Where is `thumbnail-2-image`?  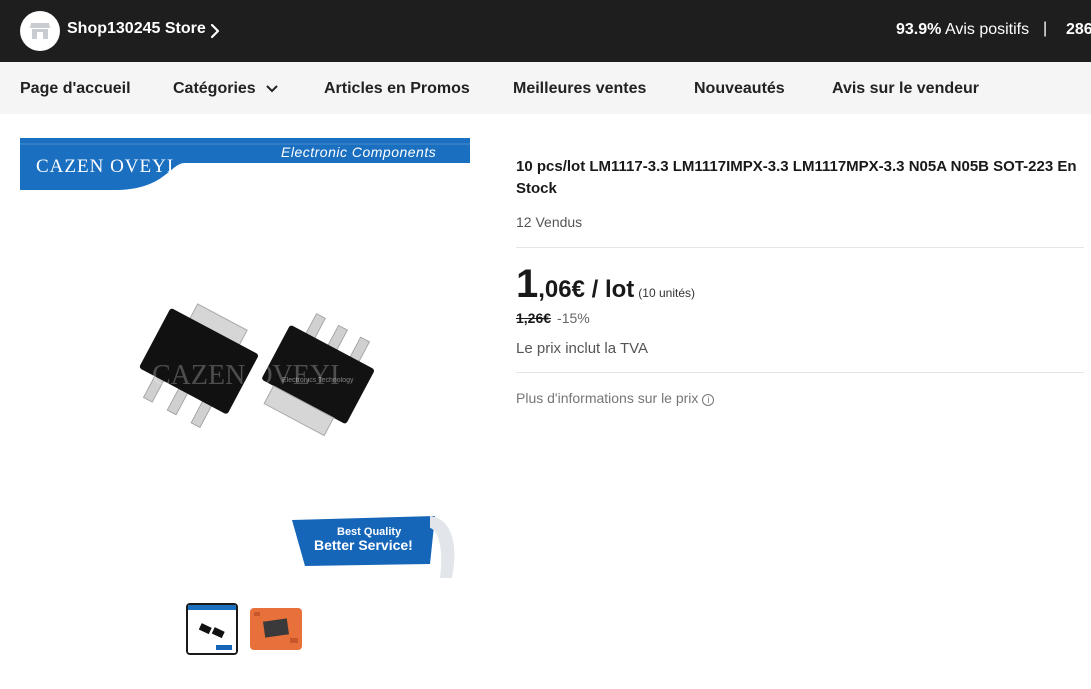
thumbnail-2-image is located at coordinates (276, 629).